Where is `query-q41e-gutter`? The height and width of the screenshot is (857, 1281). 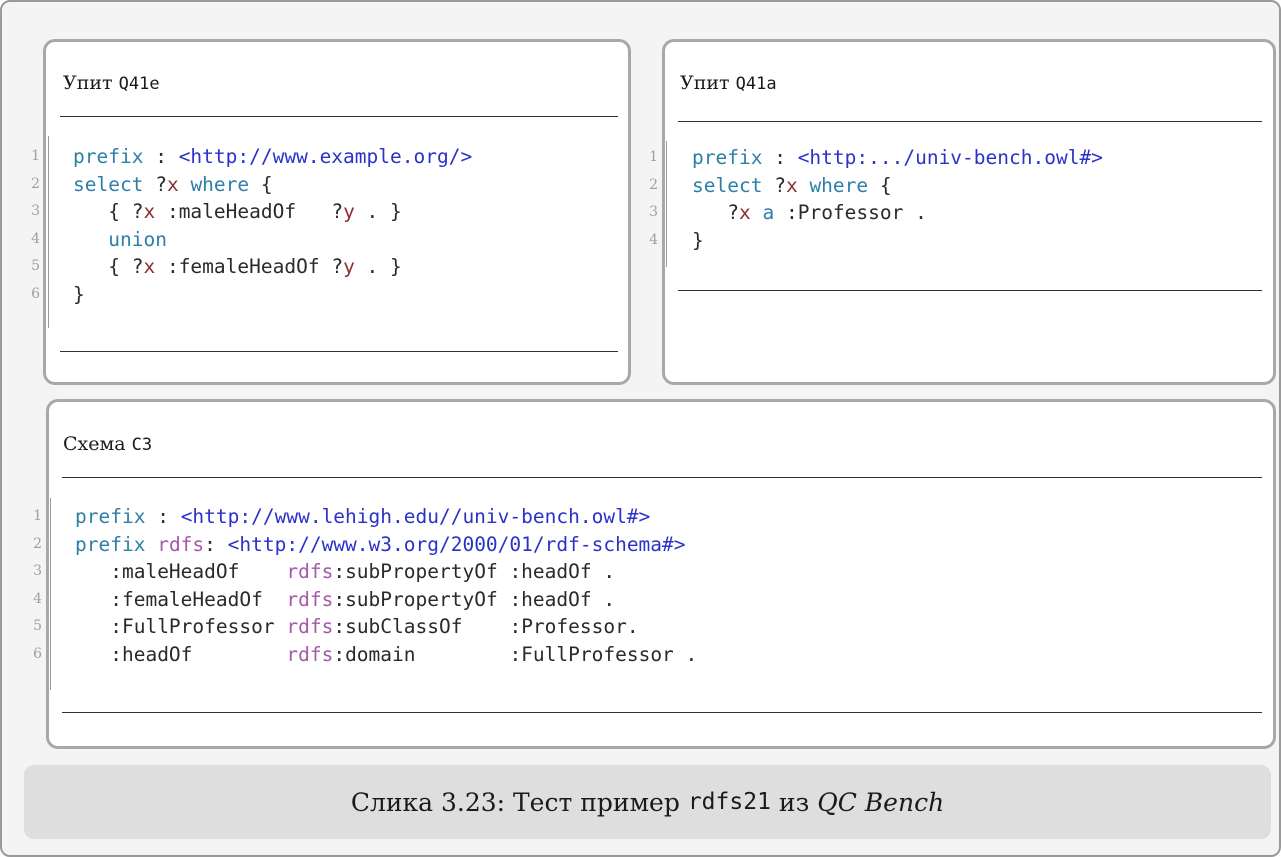 query-q41e-gutter is located at coordinates (48, 232).